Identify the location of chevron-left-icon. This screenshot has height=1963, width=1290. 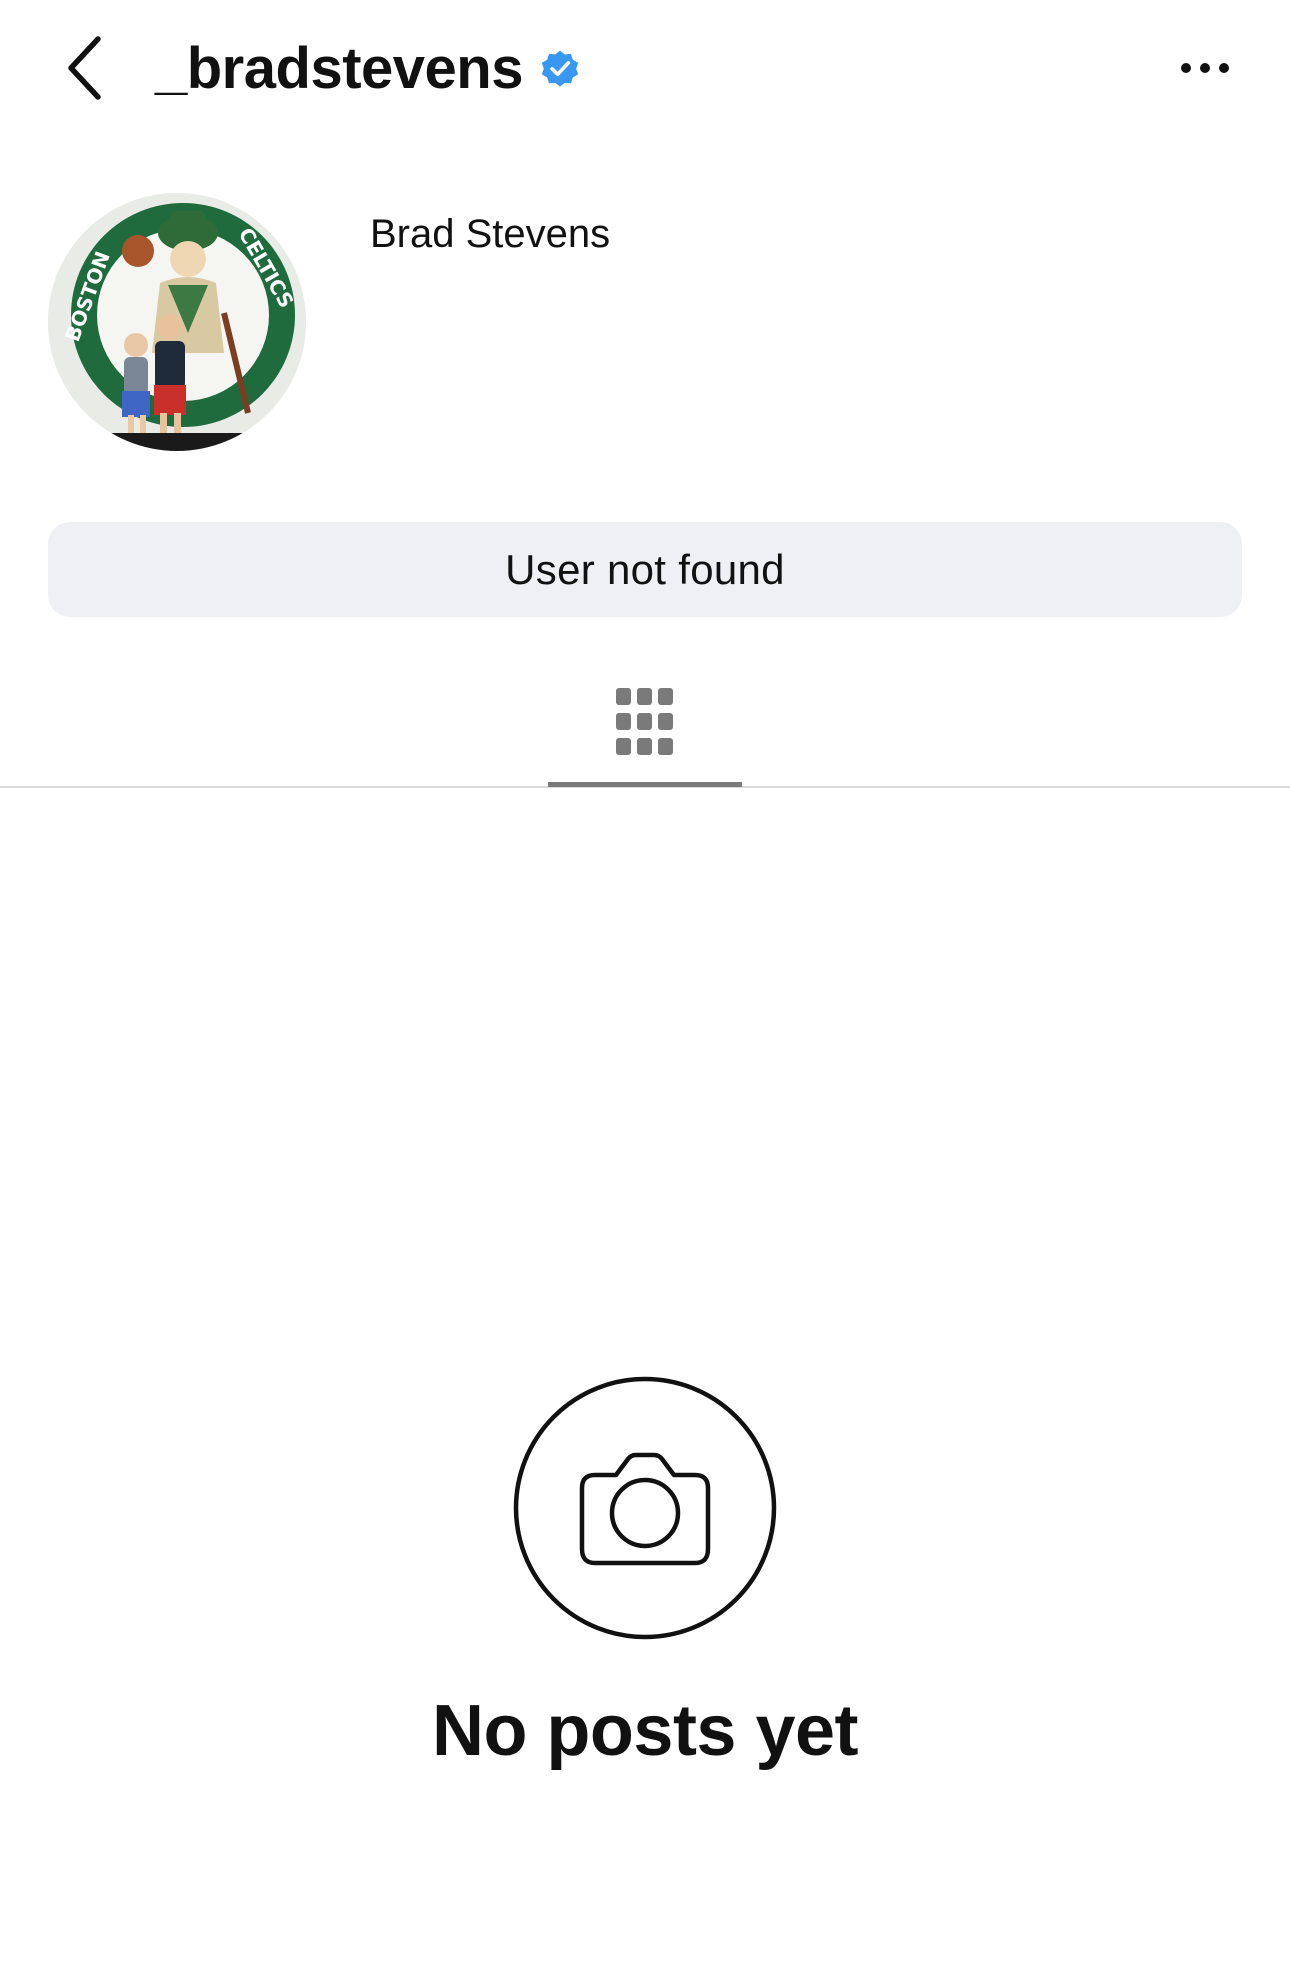
(84, 68).